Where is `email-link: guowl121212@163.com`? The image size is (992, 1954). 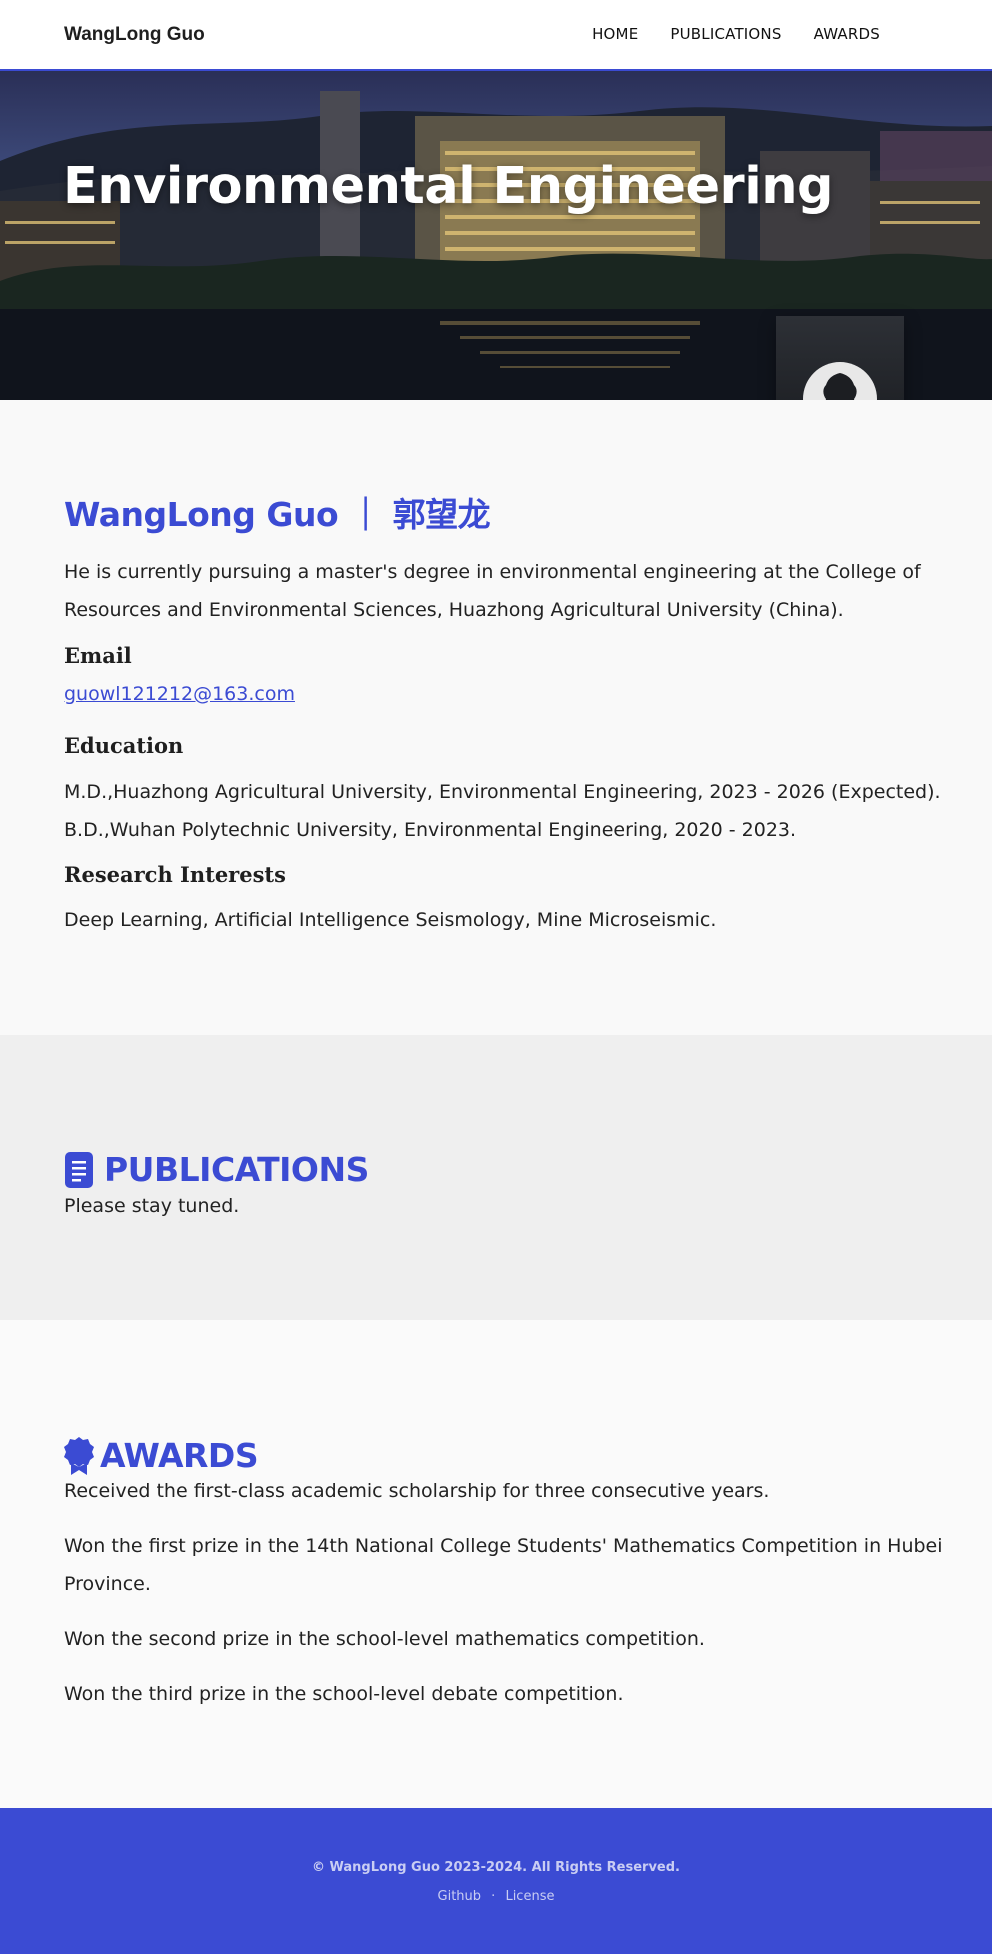 email-link: guowl121212@163.com is located at coordinates (179, 694).